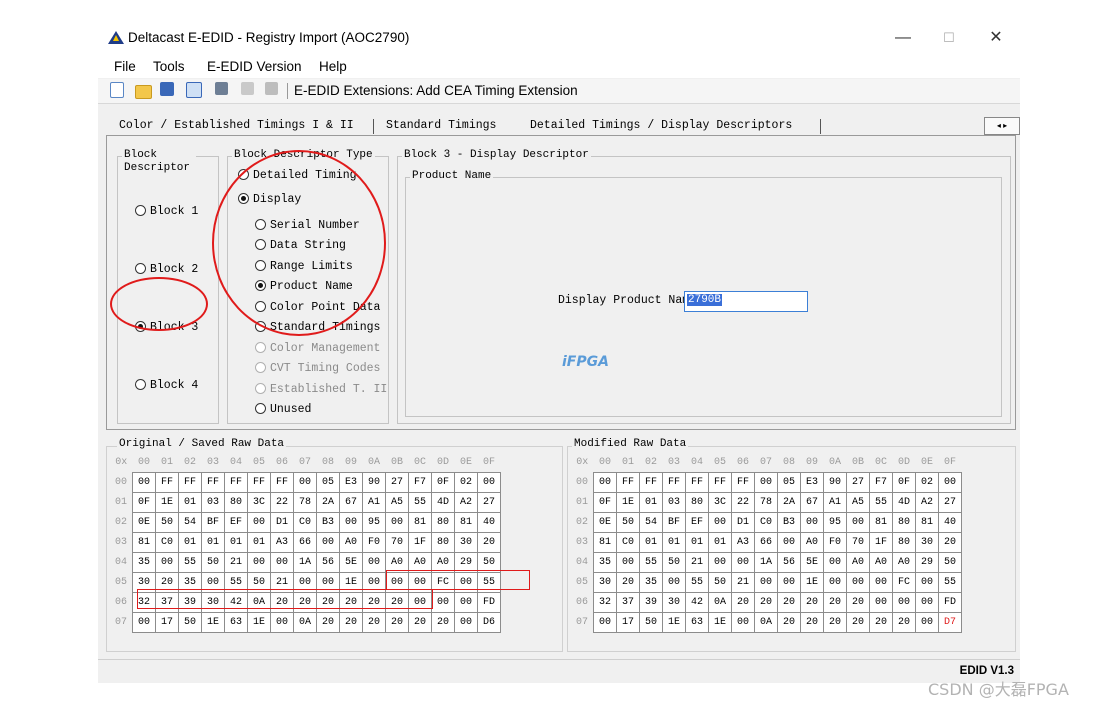  Describe the element at coordinates (305, 622) in the screenshot. I see `original-byte-cell: 0A` at that location.